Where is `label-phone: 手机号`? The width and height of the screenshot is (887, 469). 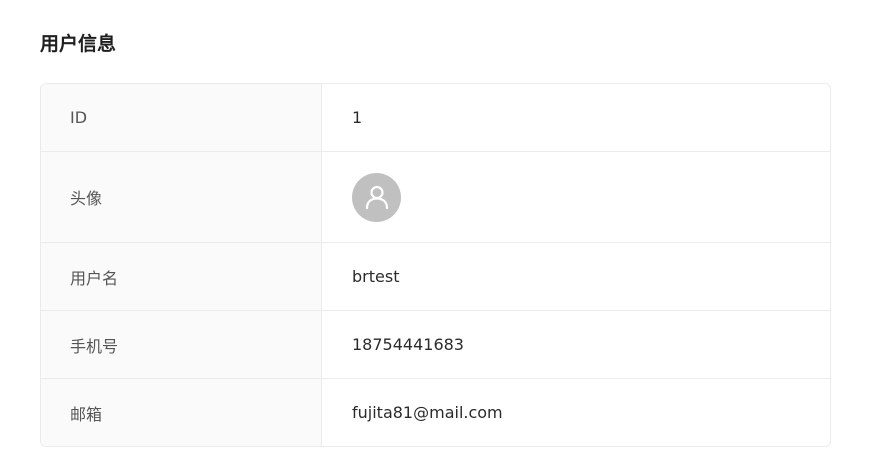
label-phone: 手机号 is located at coordinates (181, 344).